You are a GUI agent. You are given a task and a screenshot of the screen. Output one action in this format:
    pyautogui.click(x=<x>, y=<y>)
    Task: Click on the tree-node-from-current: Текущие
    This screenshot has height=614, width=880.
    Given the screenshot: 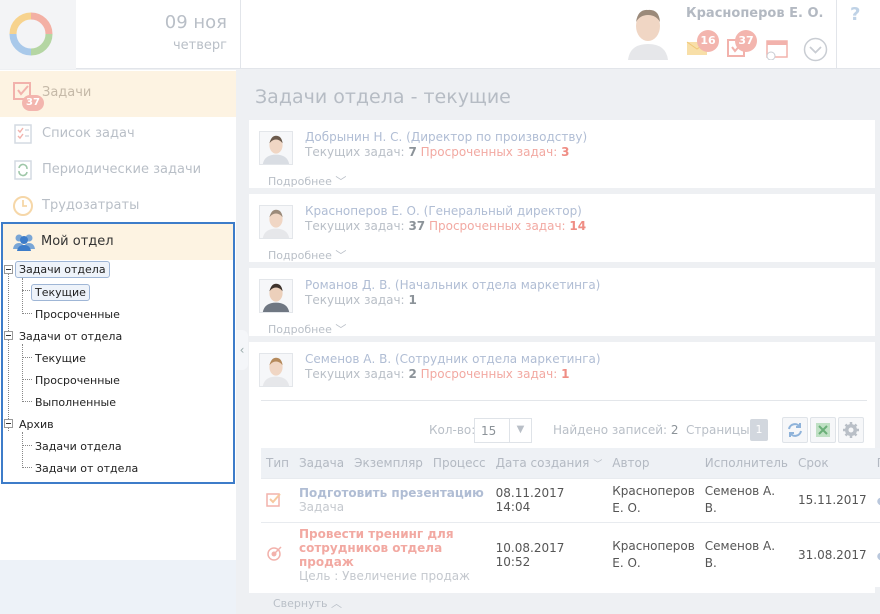 What is the action you would take?
    pyautogui.click(x=60, y=358)
    